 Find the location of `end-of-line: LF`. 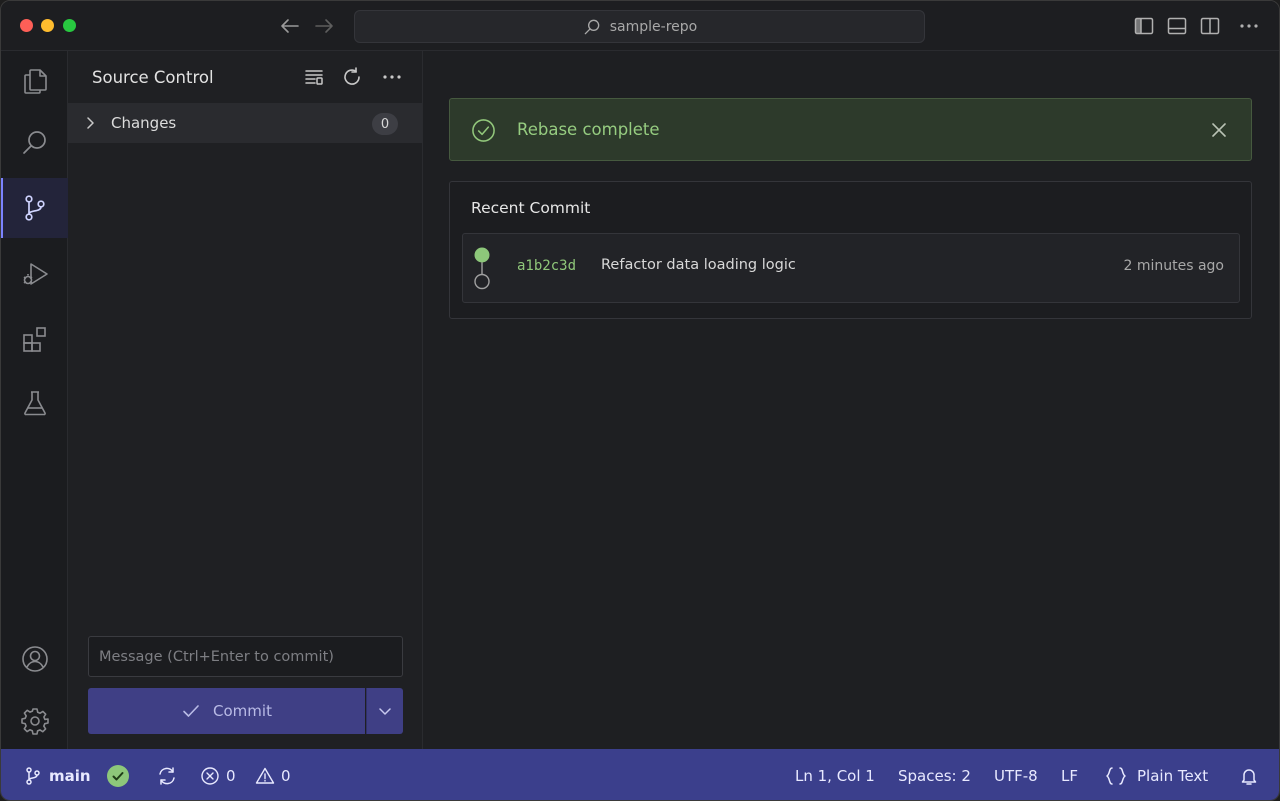

end-of-line: LF is located at coordinates (1069, 774).